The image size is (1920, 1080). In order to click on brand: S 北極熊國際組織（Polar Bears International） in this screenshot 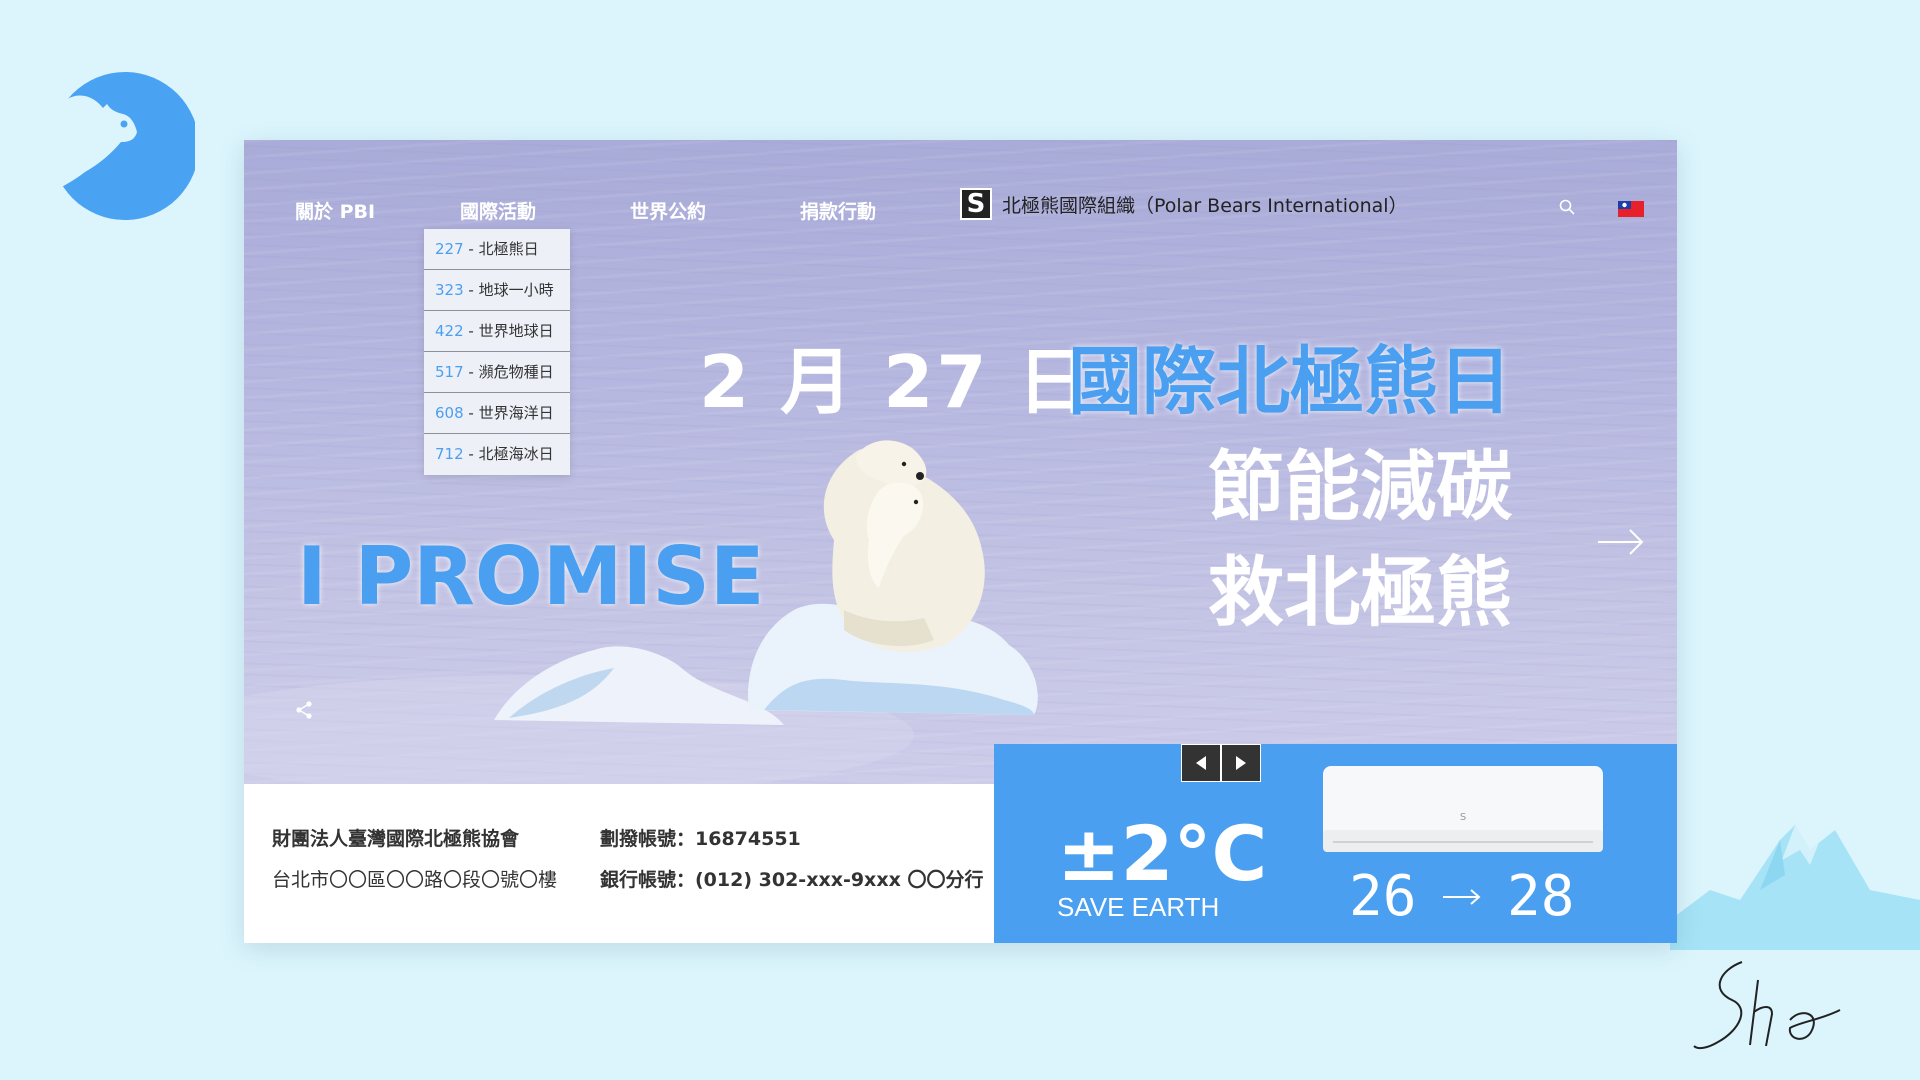, I will do `click(1184, 204)`.